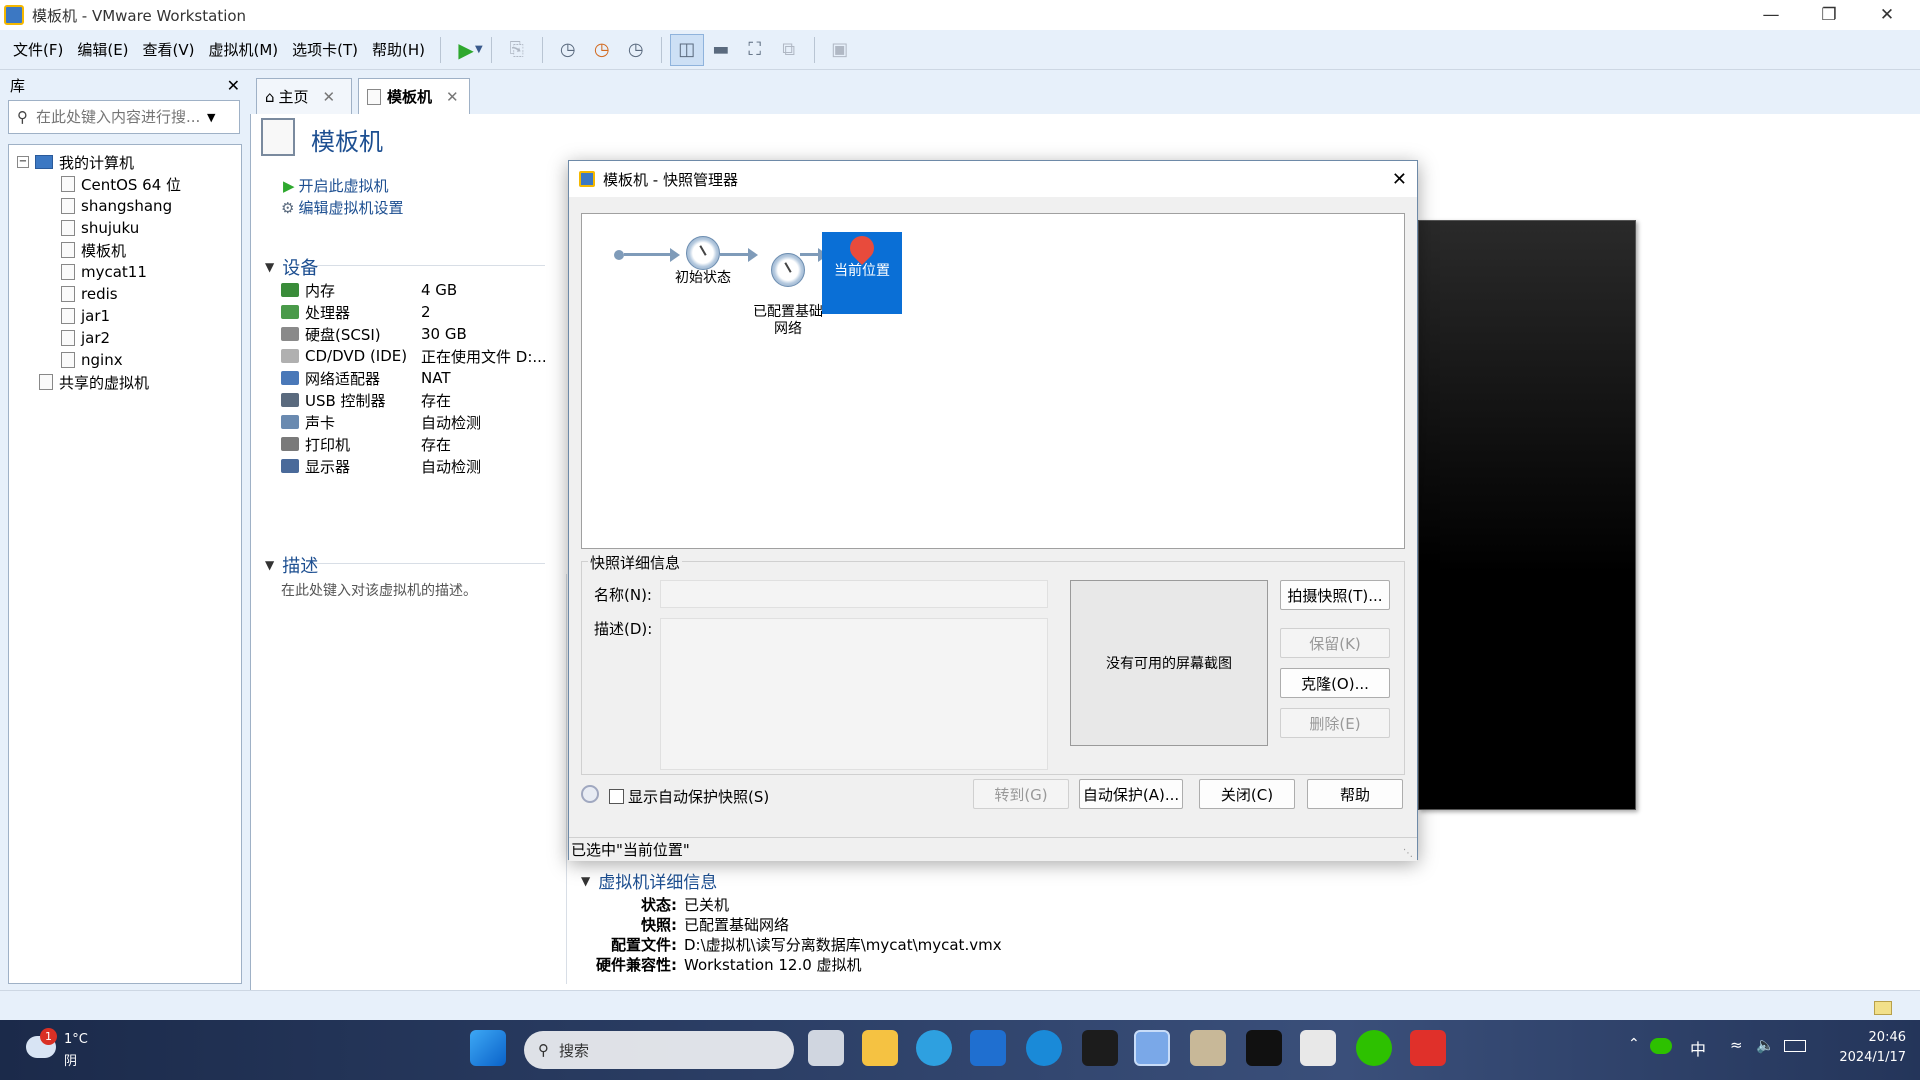 The width and height of the screenshot is (1920, 1080). I want to click on search-dropdown-icon: ▼, so click(211, 117).